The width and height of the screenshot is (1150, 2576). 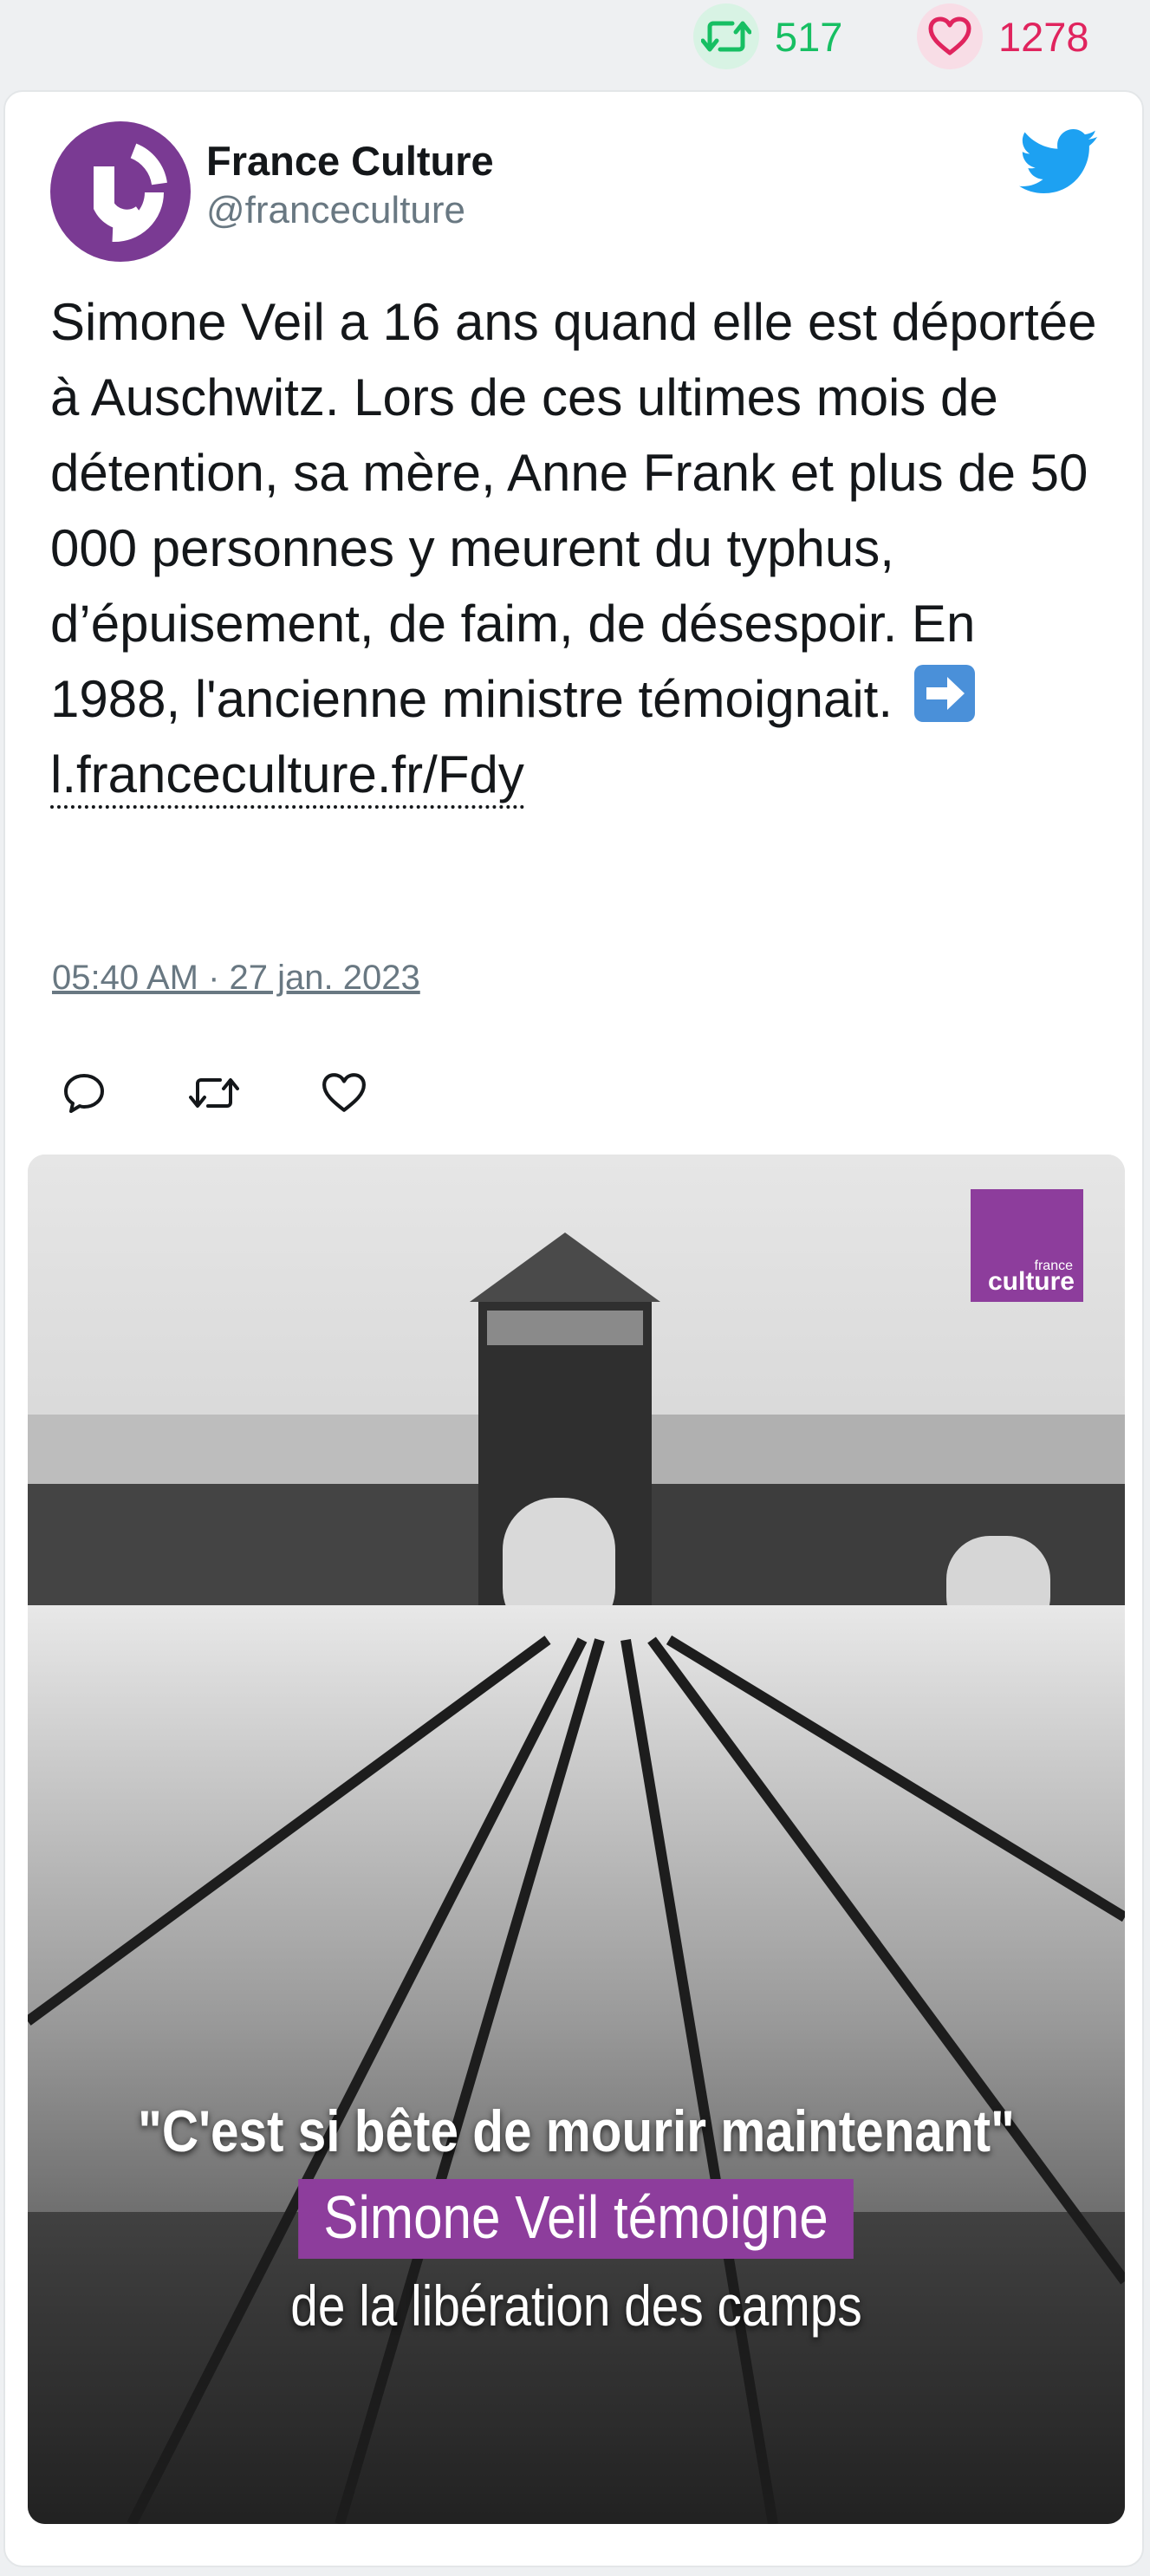 What do you see at coordinates (1027, 1245) in the screenshot?
I see `france-culture-logo: france culture` at bounding box center [1027, 1245].